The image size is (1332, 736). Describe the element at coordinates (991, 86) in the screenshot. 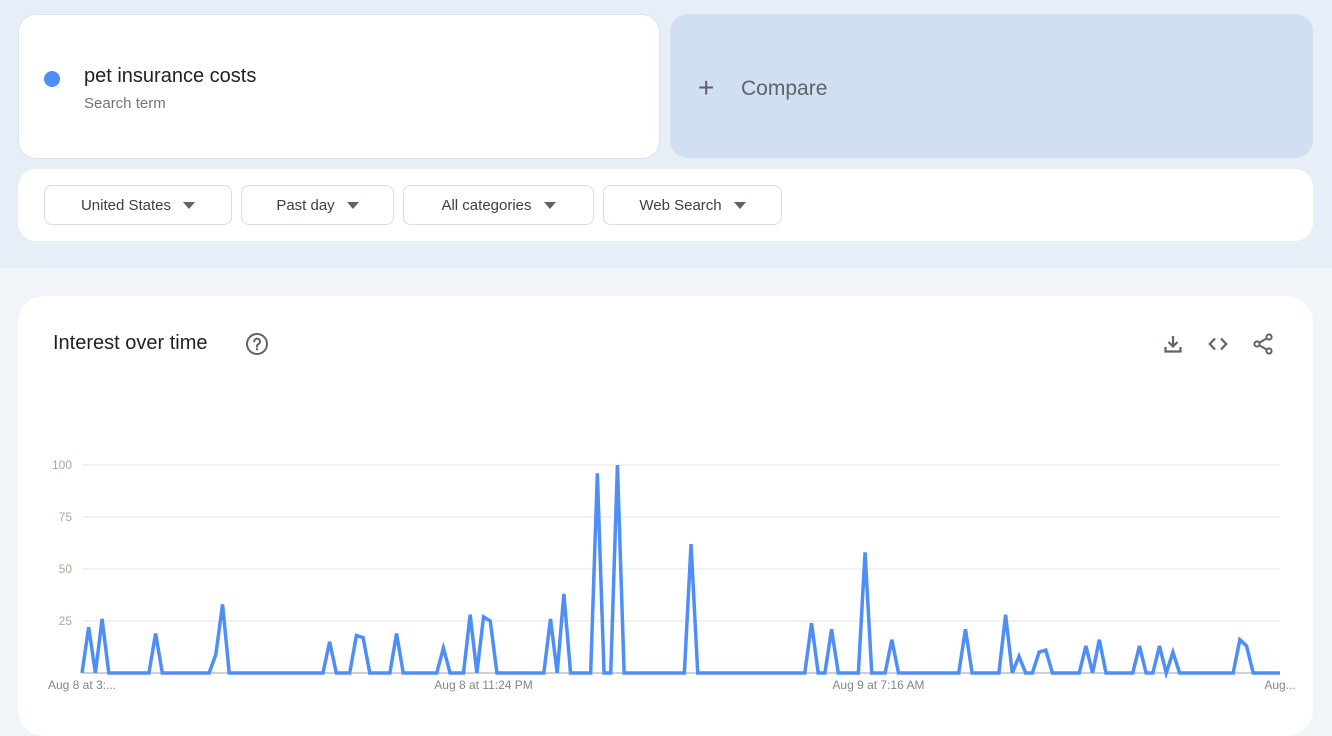

I see `compare-button: + Compare` at that location.